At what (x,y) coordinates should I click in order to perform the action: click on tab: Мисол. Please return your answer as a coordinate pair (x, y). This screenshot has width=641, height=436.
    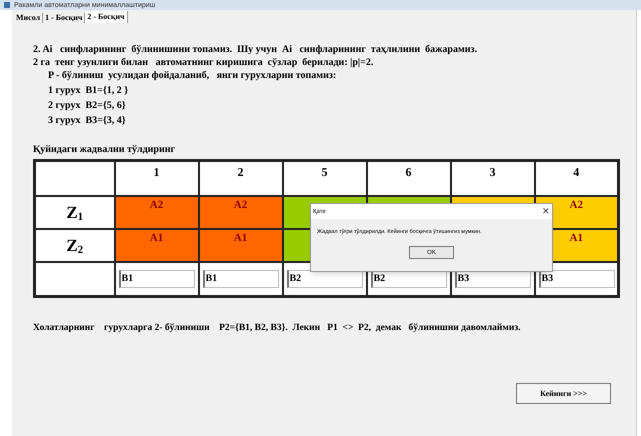
    Looking at the image, I should click on (29, 18).